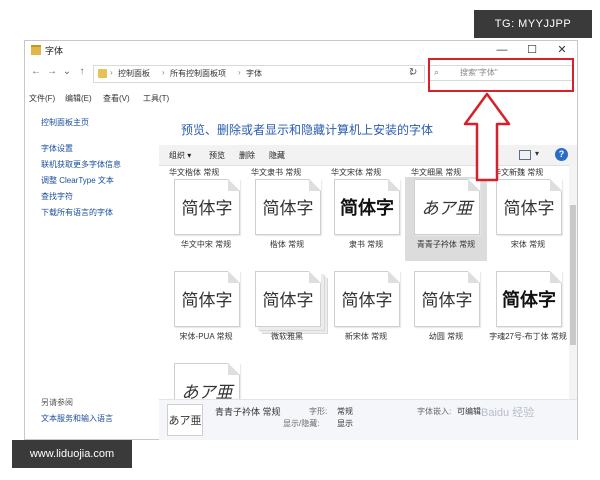  Describe the element at coordinates (277, 155) in the screenshot. I see `hide-button: 隐藏` at that location.